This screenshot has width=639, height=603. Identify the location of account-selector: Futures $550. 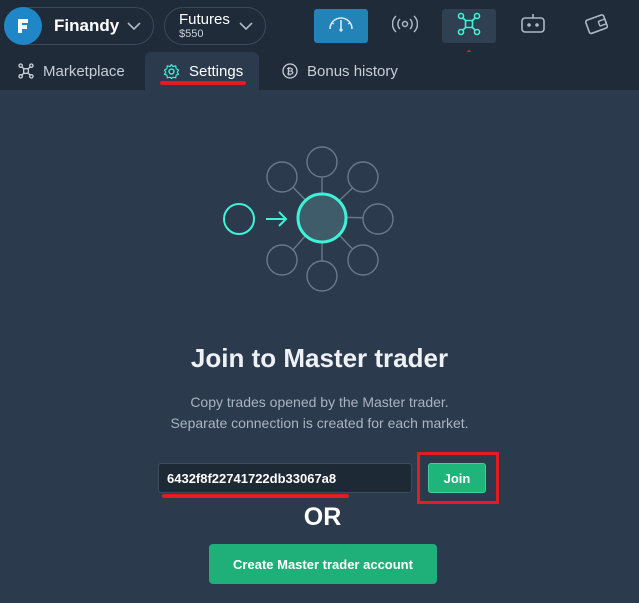
(215, 26).